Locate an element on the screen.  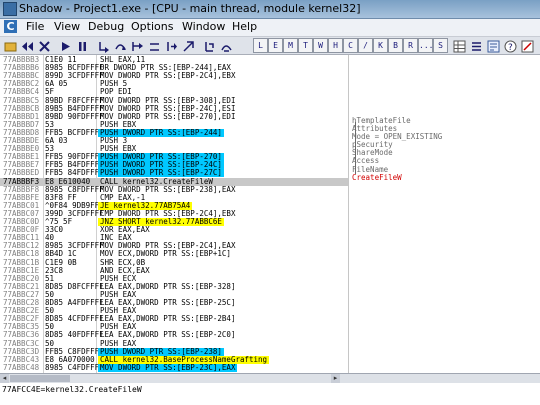
column-separator is located at coordinates (348, 214).